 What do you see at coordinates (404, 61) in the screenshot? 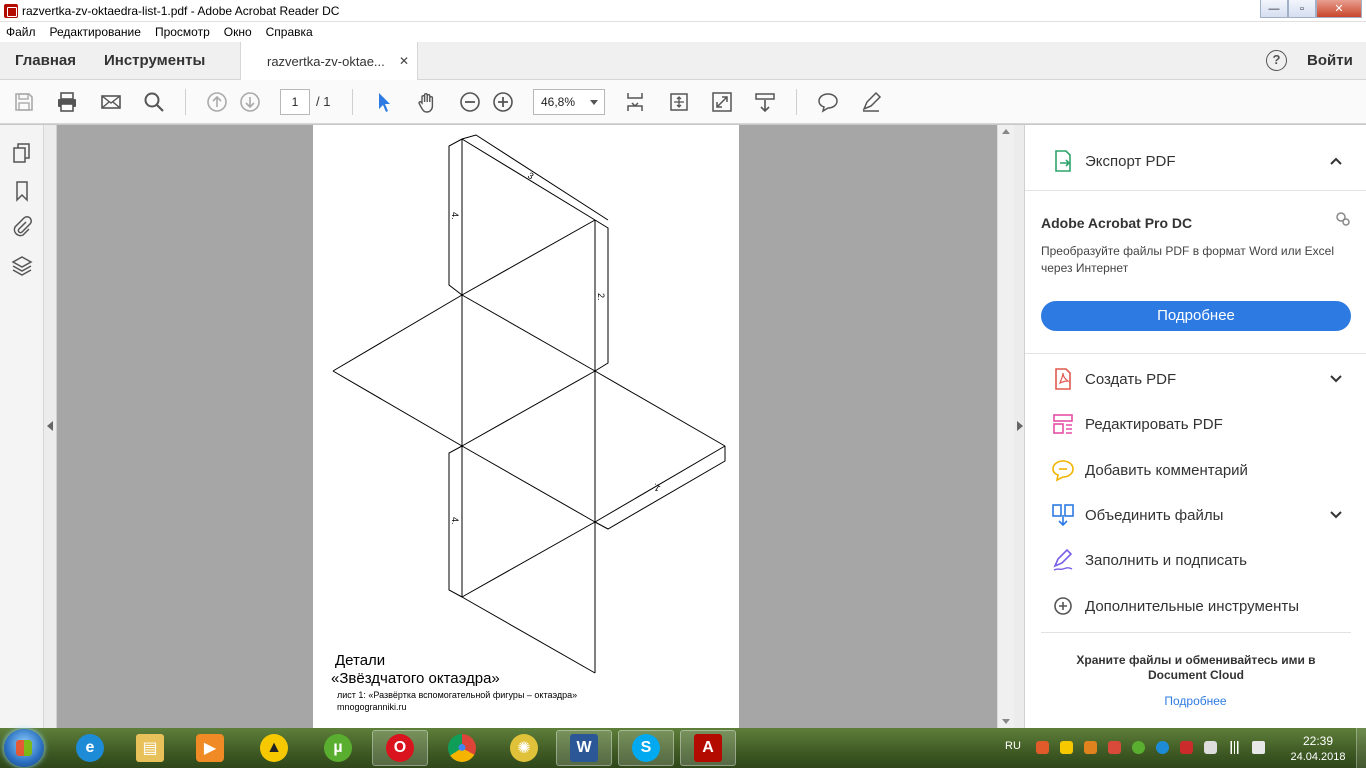
I see `close-tab-icon: ✕` at bounding box center [404, 61].